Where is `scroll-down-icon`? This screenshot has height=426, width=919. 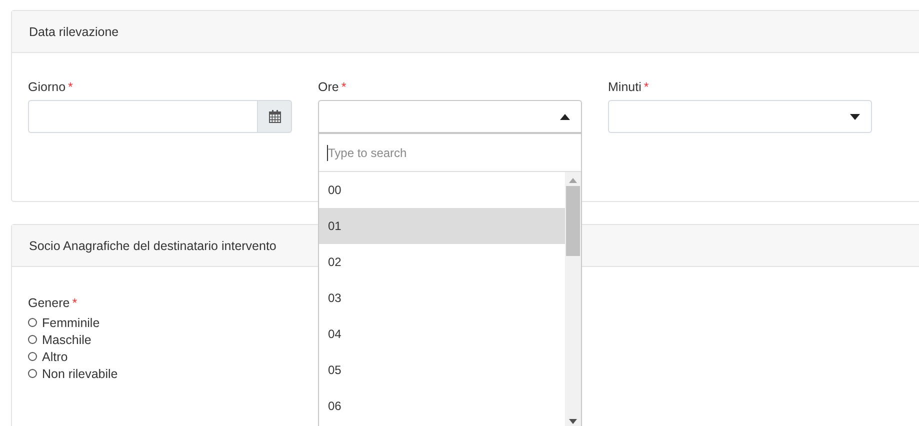 scroll-down-icon is located at coordinates (573, 421).